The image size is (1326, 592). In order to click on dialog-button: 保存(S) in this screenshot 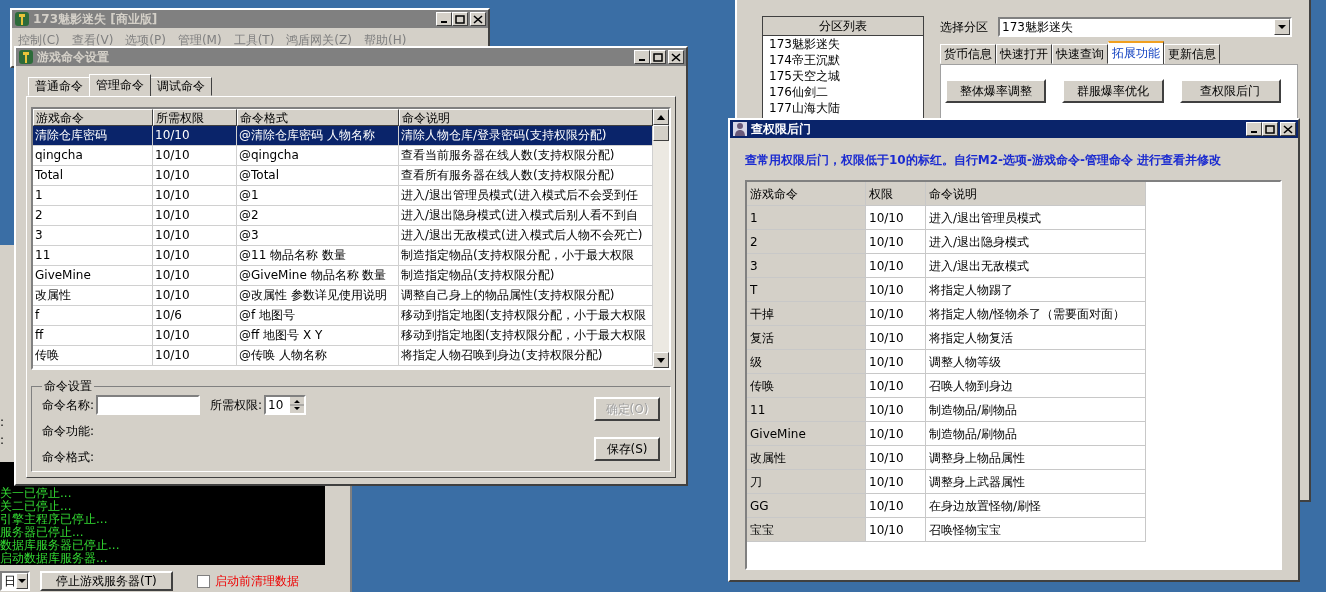, I will do `click(627, 449)`.